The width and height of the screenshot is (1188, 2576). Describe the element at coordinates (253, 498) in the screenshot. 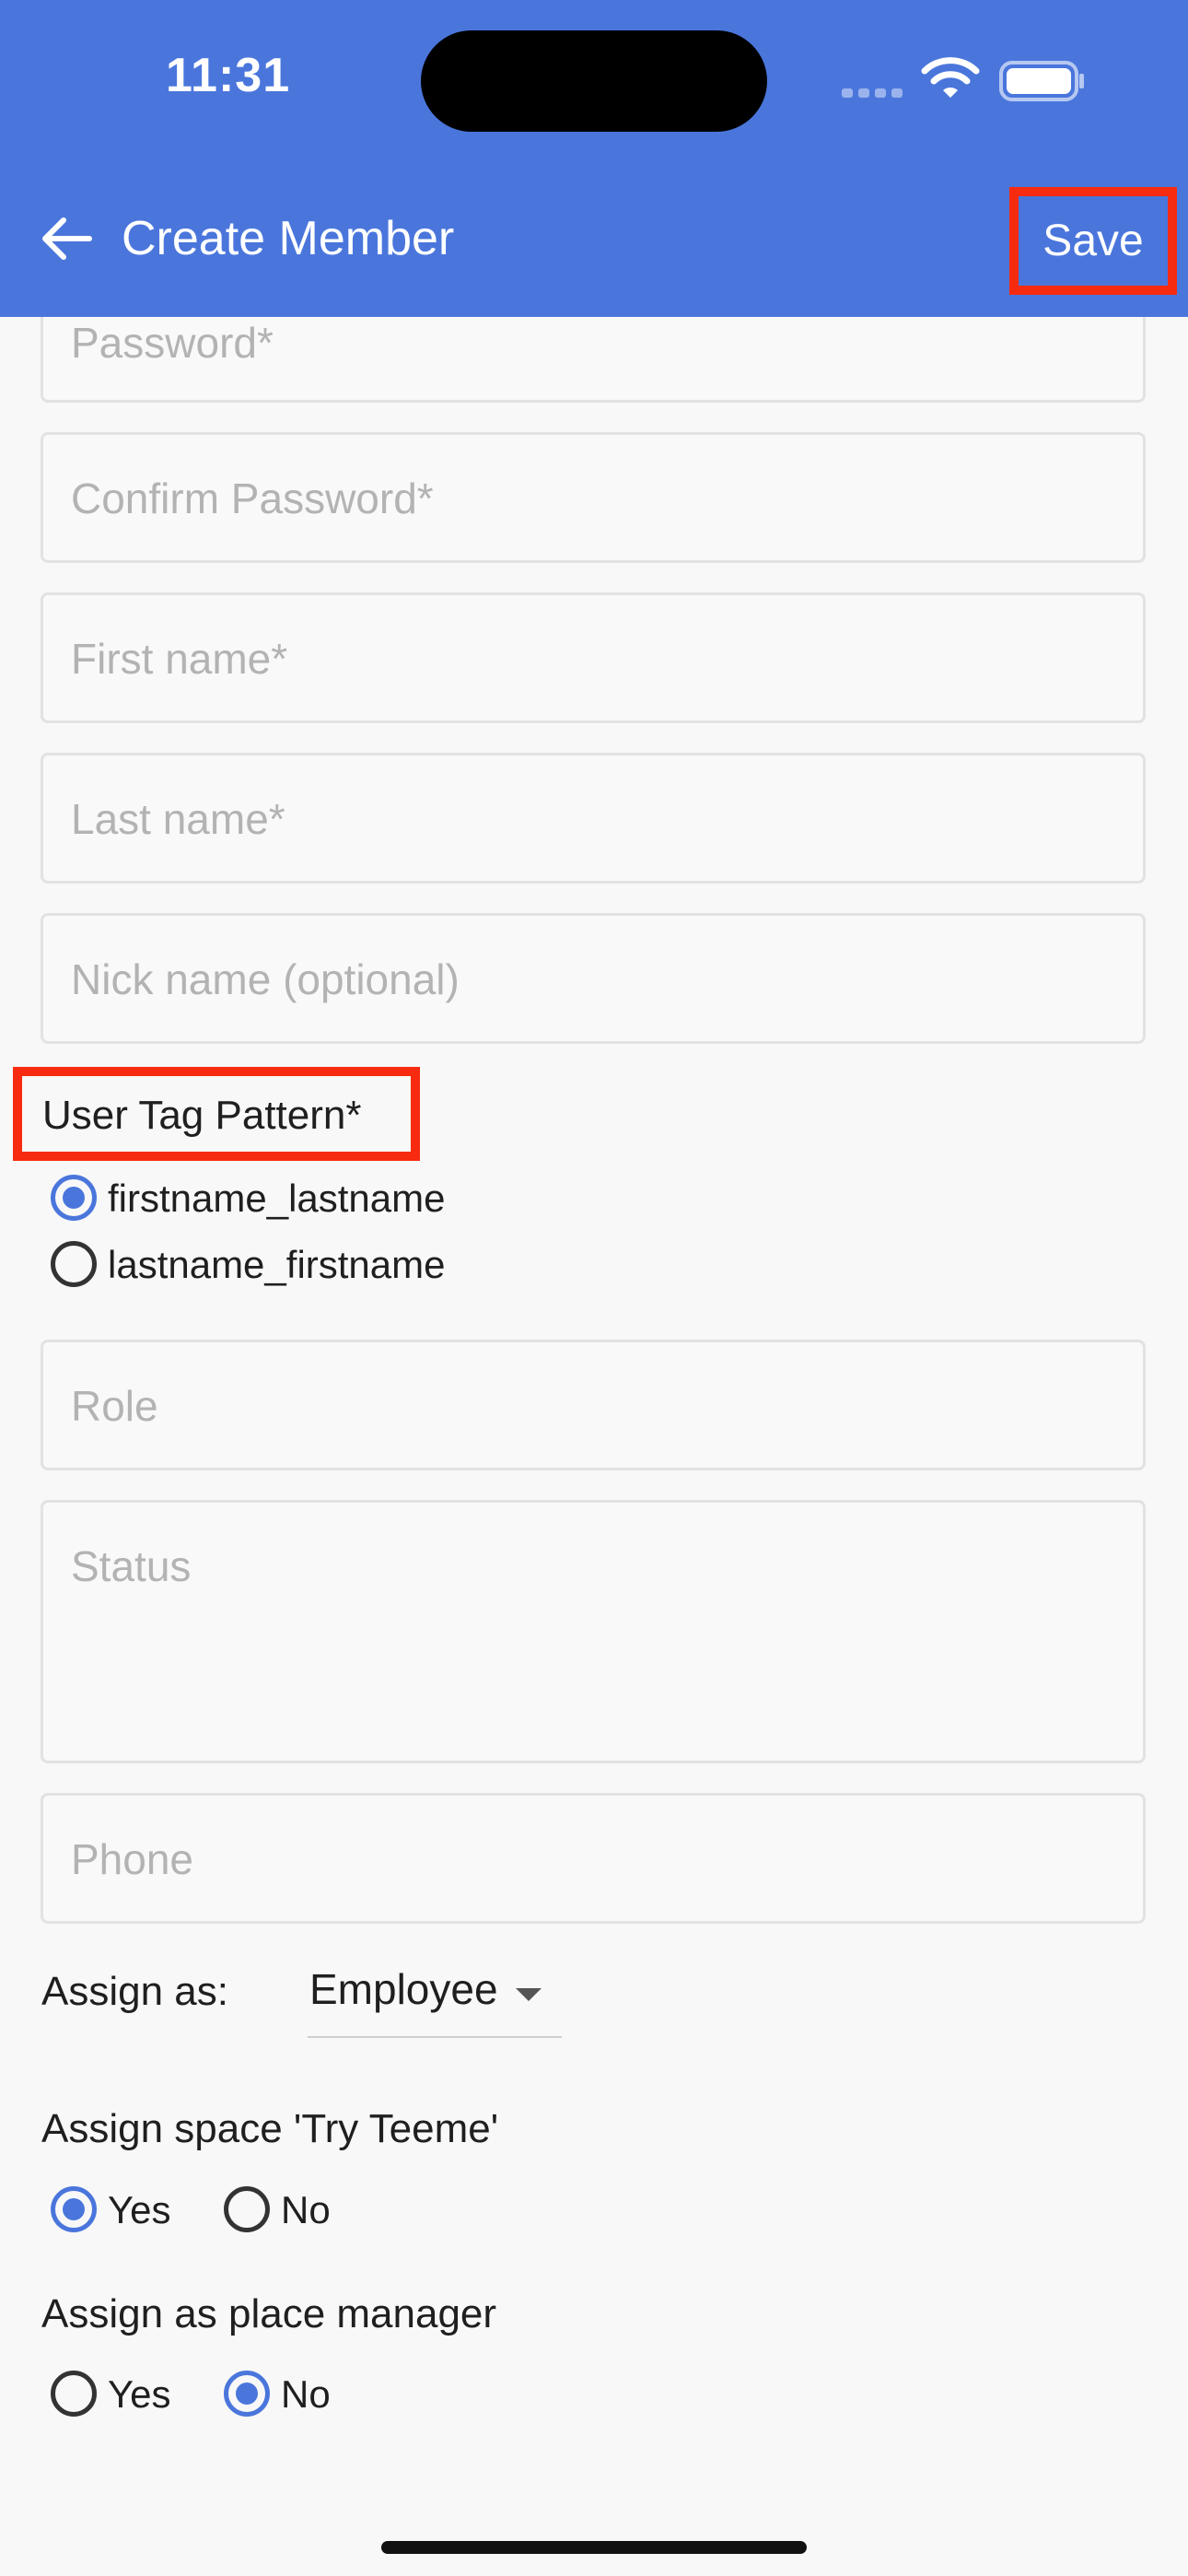

I see `confirm-password-placeholder: Confirm Password*` at that location.